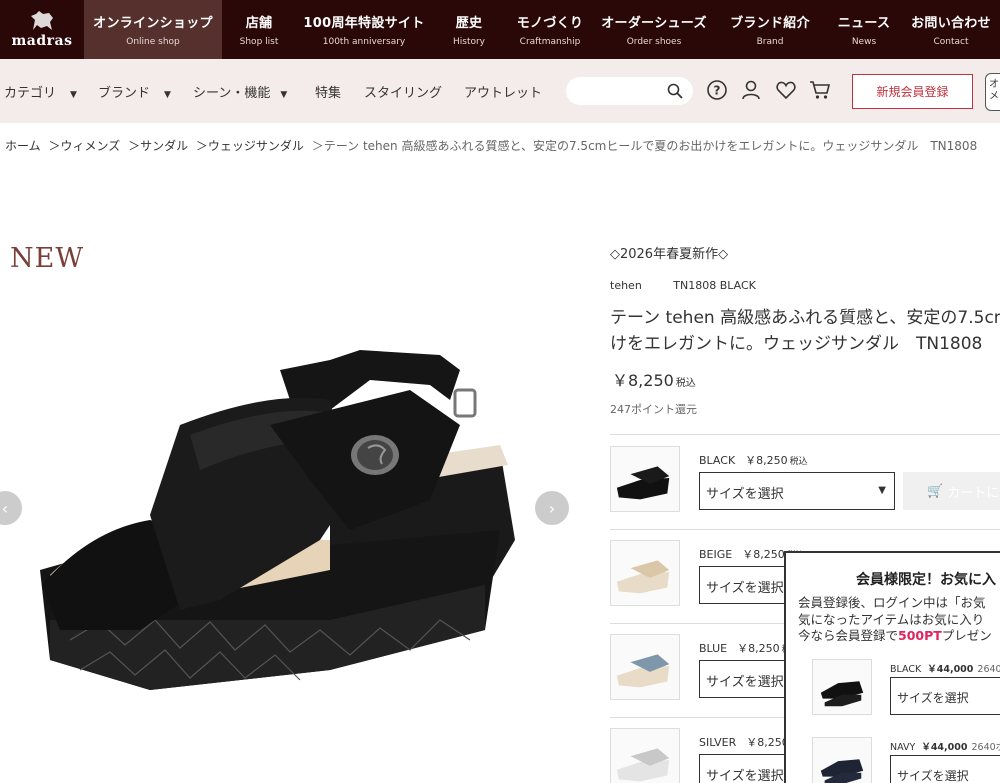  I want to click on new-badge: NEW, so click(47, 258).